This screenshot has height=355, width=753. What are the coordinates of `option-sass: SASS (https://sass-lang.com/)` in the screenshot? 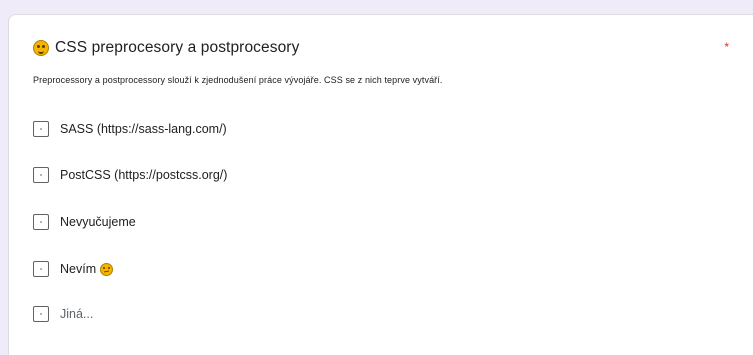 It's located at (130, 129).